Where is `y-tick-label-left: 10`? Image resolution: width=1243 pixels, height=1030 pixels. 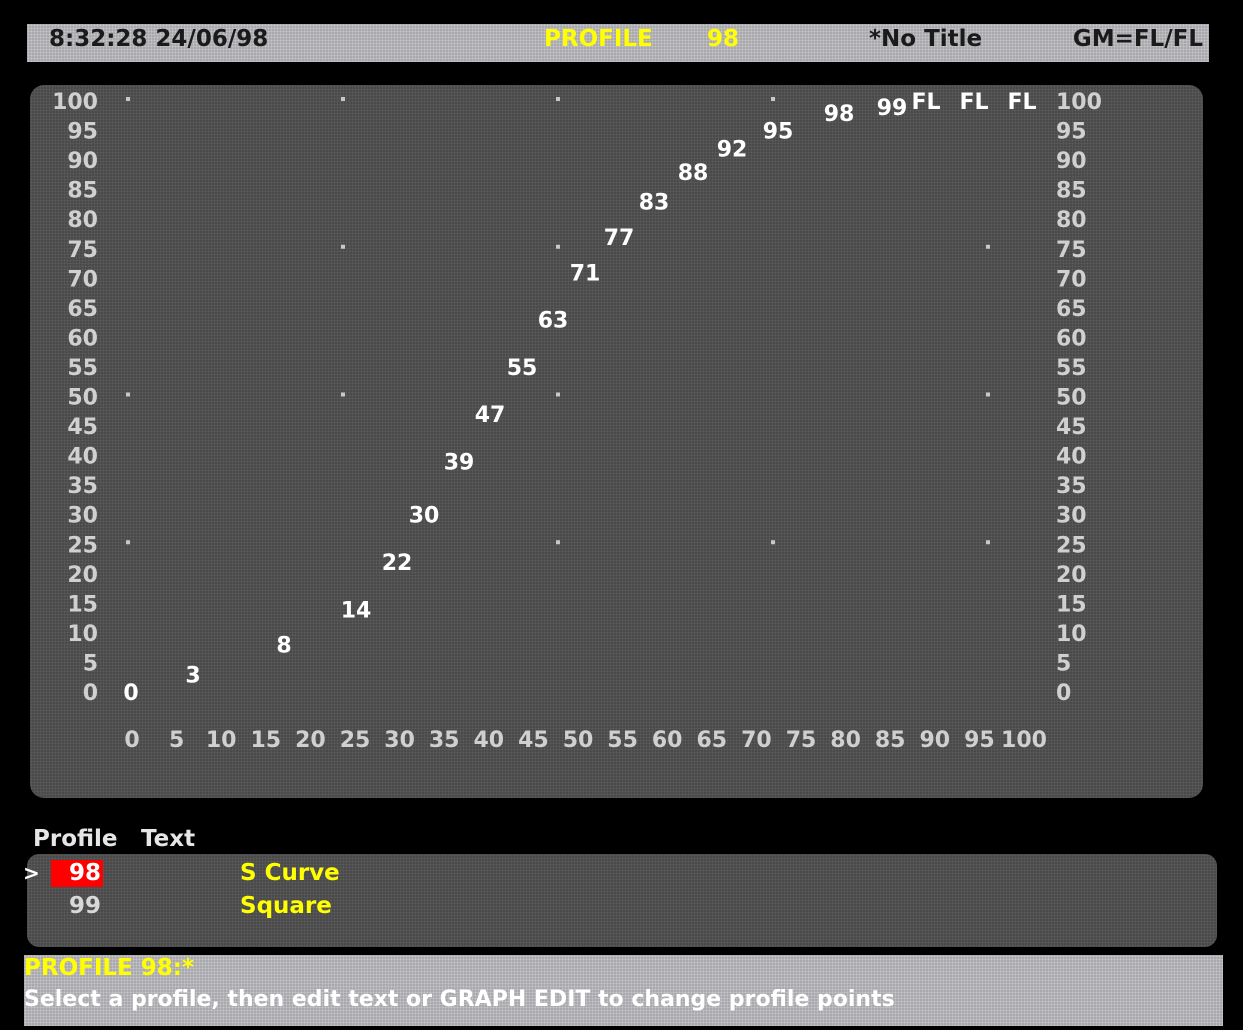 y-tick-label-left: 10 is located at coordinates (82, 634).